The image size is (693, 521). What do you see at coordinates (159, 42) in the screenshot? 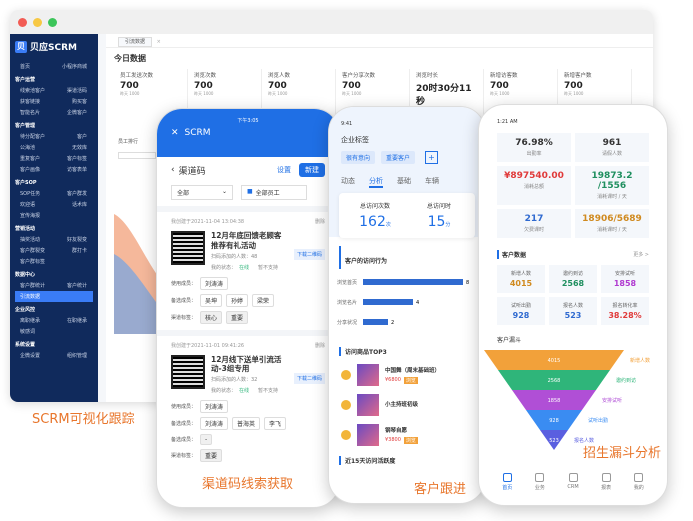
I see `tab-close-icon: ×` at bounding box center [159, 42].